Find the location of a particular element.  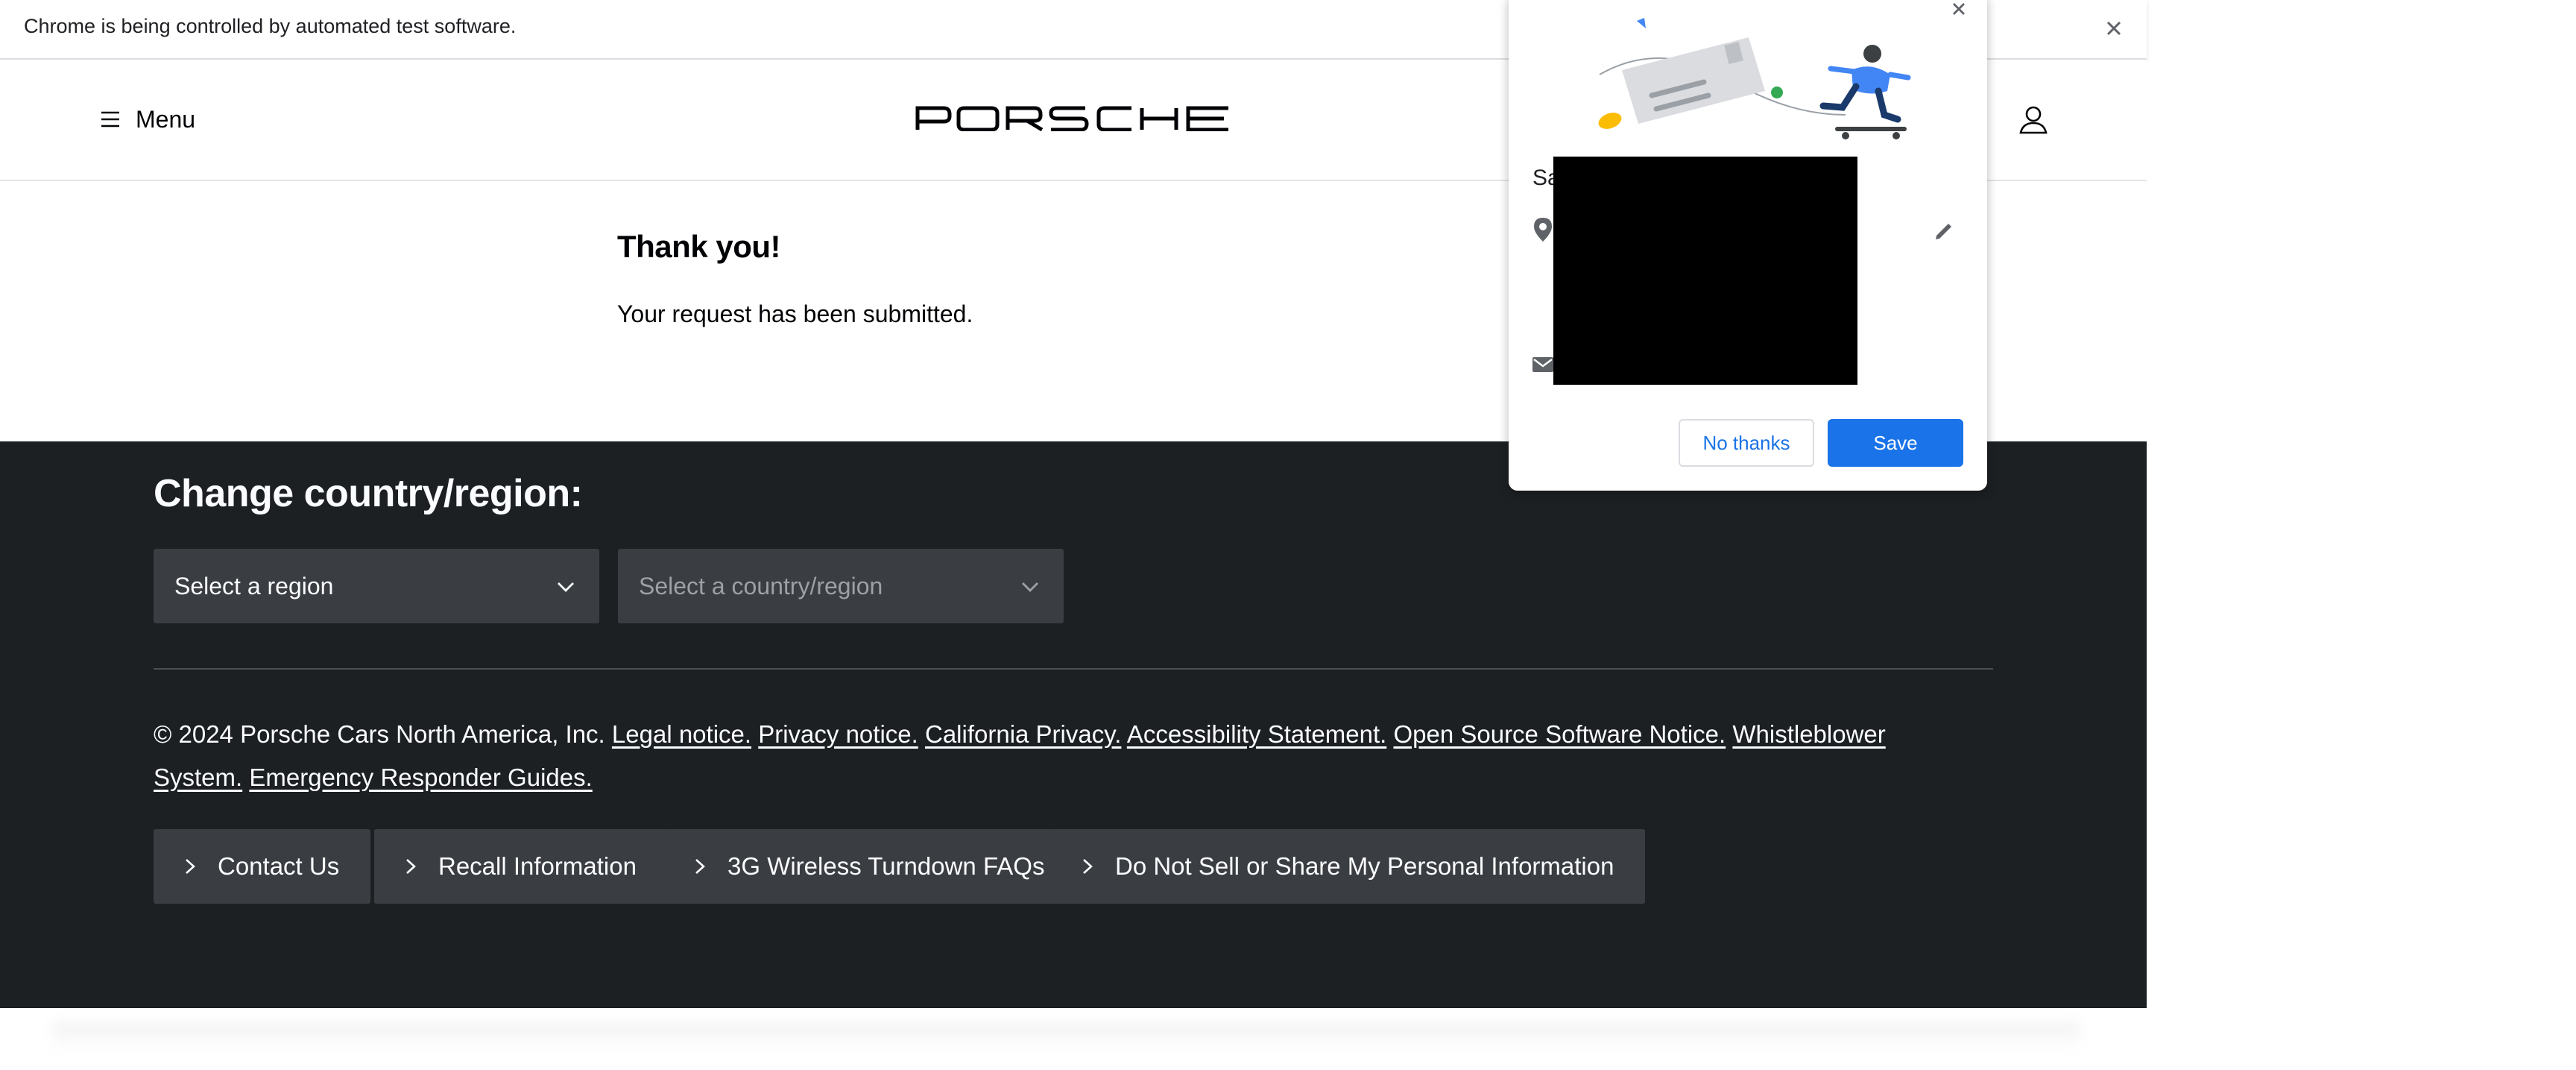

footer-divider is located at coordinates (1073, 669).